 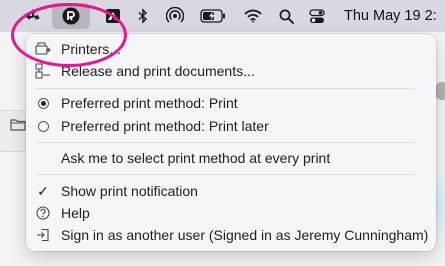 What do you see at coordinates (165, 126) in the screenshot?
I see `menu-item-label: Preferred print method: Print later` at bounding box center [165, 126].